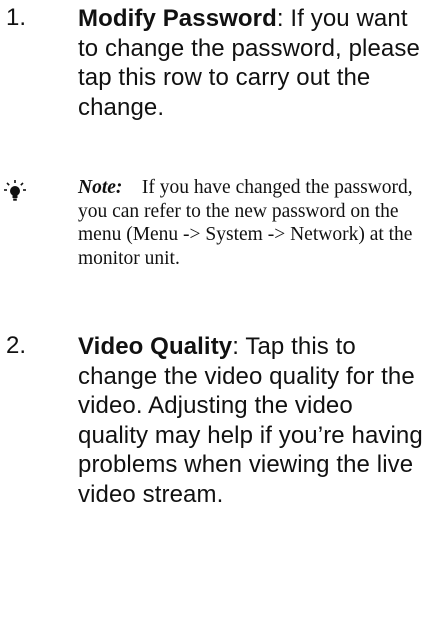 This screenshot has width=431, height=638. What do you see at coordinates (15, 191) in the screenshot?
I see `lightbulb-icon` at bounding box center [15, 191].